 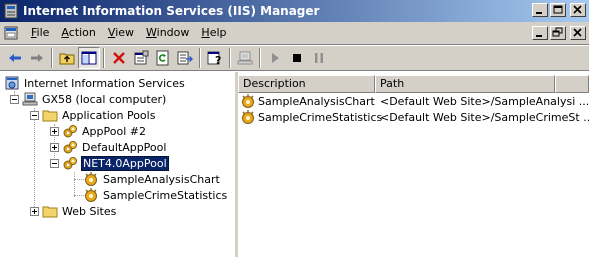 I want to click on tree-label: AppPool #2, so click(x=114, y=131).